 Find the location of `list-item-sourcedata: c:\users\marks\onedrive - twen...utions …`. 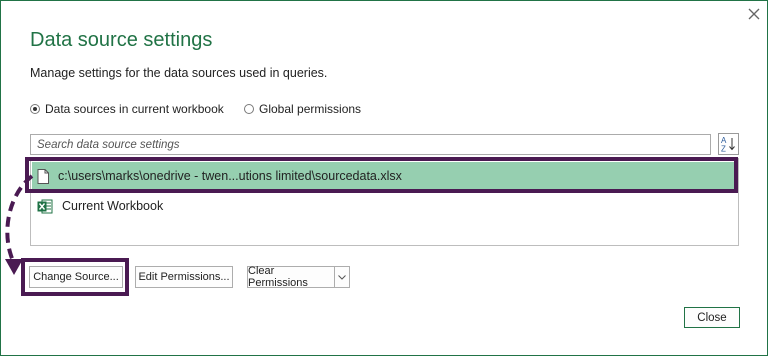

list-item-sourcedata: c:\users\marks\onedrive - twen...utions … is located at coordinates (384, 176).